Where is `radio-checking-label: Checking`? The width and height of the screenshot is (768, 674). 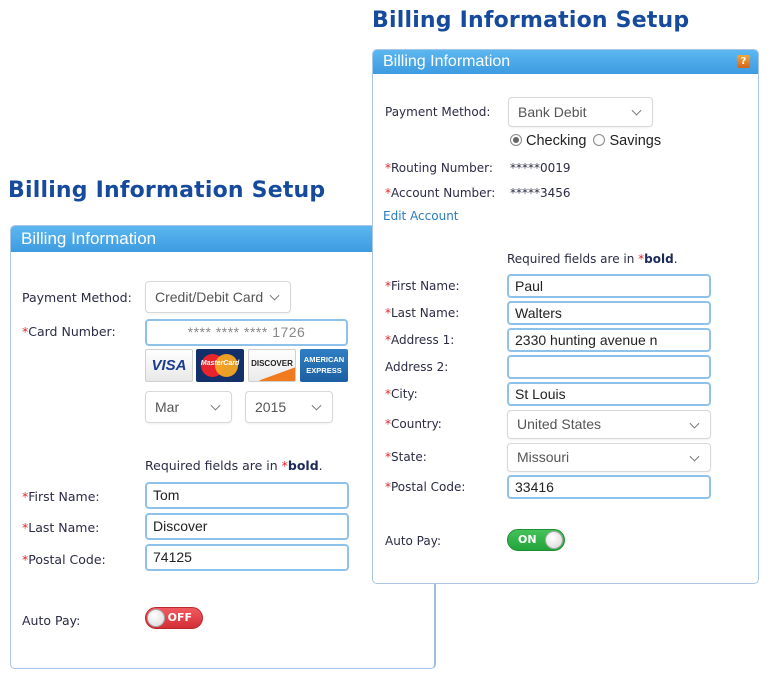 radio-checking-label: Checking is located at coordinates (556, 141).